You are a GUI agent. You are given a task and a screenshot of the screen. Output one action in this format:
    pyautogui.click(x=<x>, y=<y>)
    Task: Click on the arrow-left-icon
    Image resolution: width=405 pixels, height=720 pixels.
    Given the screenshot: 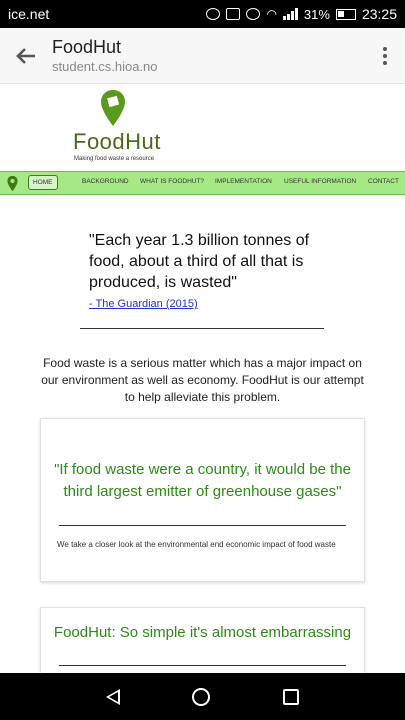 What is the action you would take?
    pyautogui.click(x=25, y=55)
    